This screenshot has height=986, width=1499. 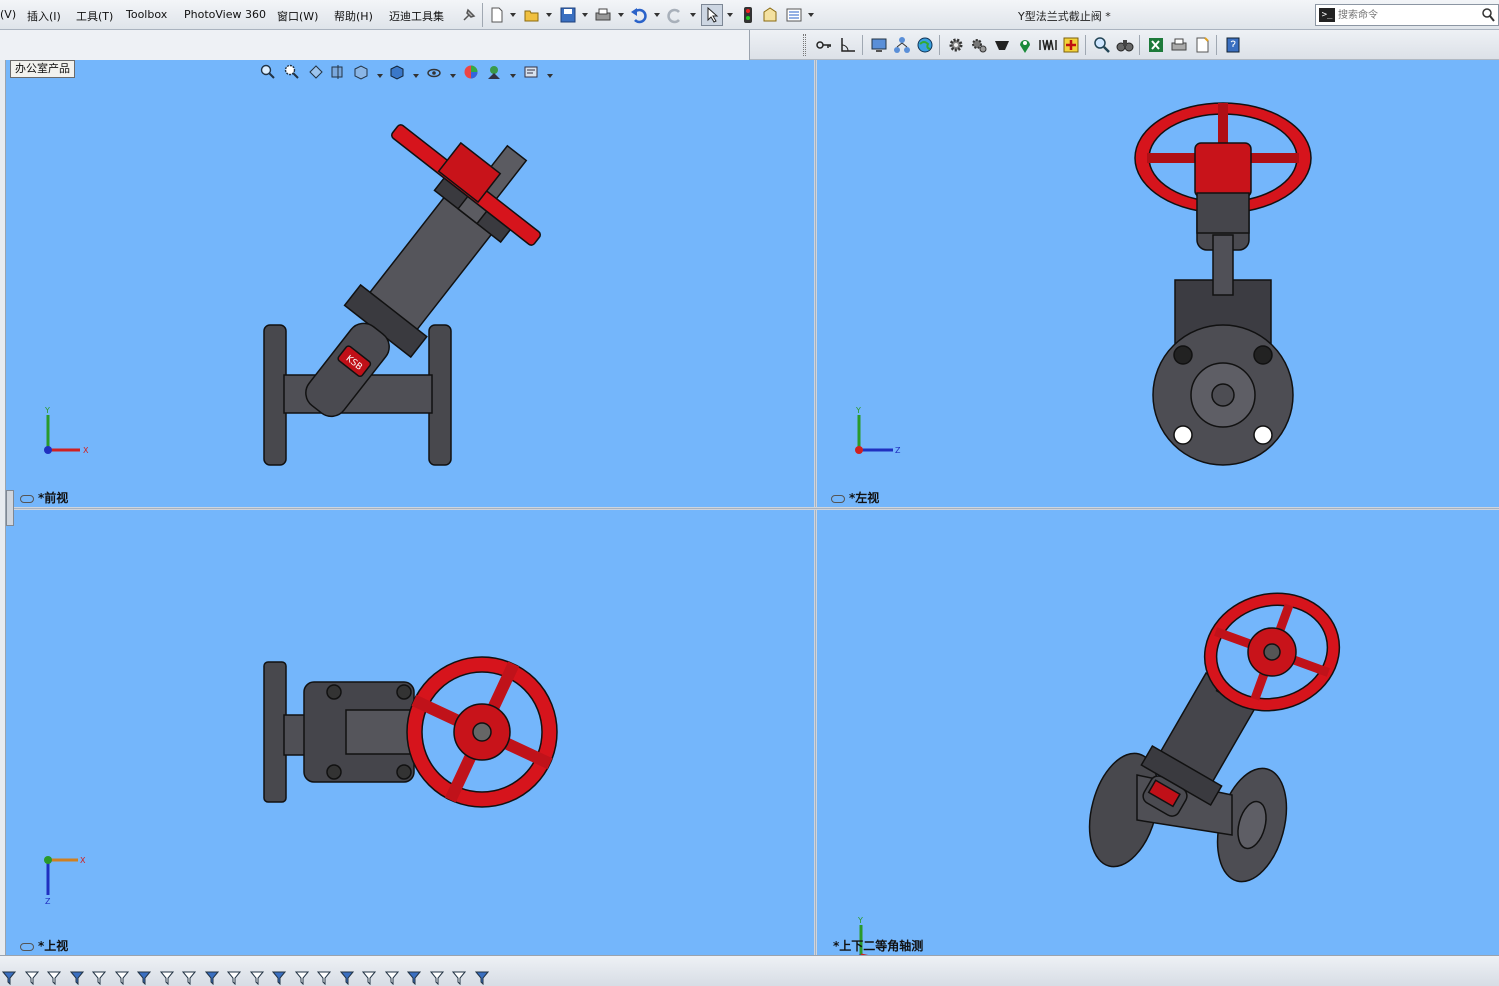 What do you see at coordinates (568, 15) in the screenshot?
I see `save-icon` at bounding box center [568, 15].